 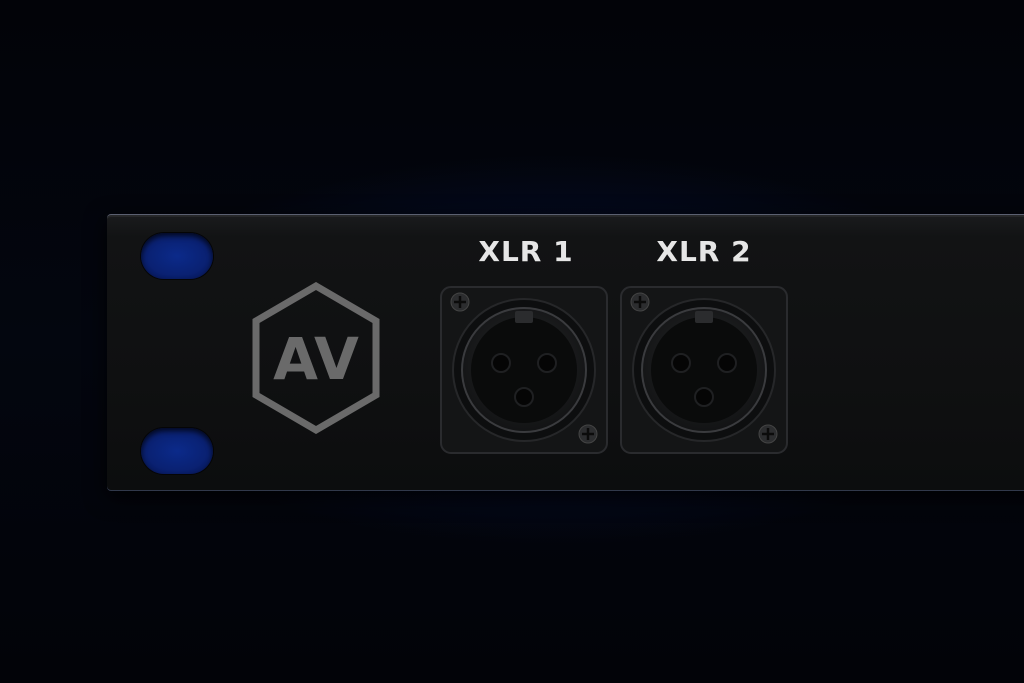 I want to click on rack-mount-hole-bottom, so click(x=177, y=451).